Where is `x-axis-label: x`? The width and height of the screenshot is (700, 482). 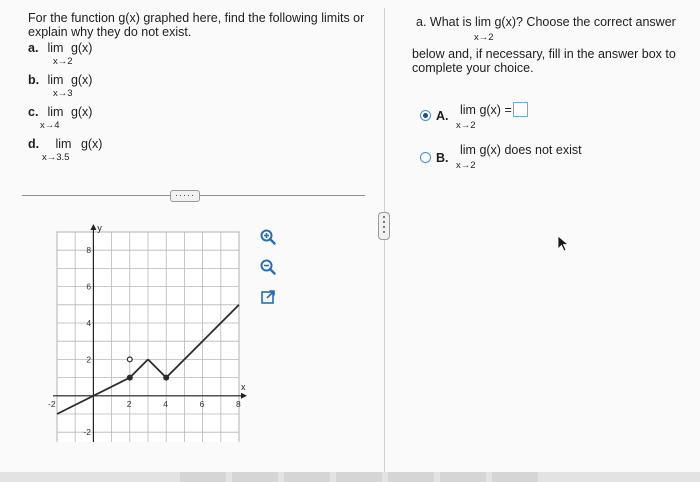
x-axis-label: x is located at coordinates (243, 387).